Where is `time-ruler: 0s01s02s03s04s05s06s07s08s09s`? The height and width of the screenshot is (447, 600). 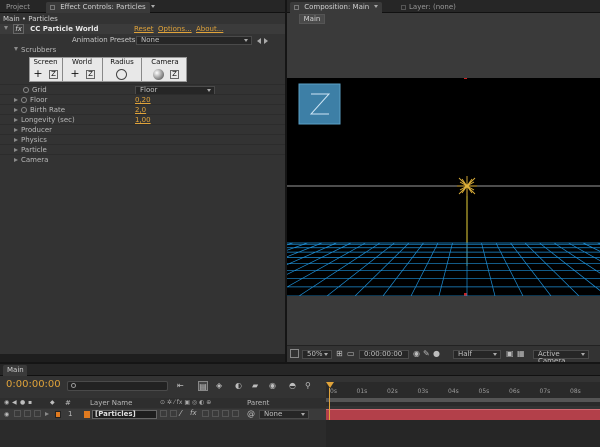 time-ruler: 0s01s02s03s04s05s06s07s08s09s is located at coordinates (463, 394).